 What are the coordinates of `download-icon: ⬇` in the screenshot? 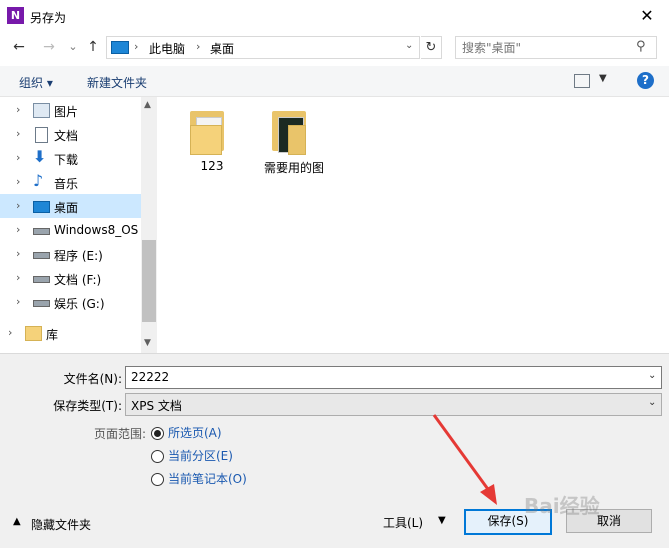 It's located at (40, 156).